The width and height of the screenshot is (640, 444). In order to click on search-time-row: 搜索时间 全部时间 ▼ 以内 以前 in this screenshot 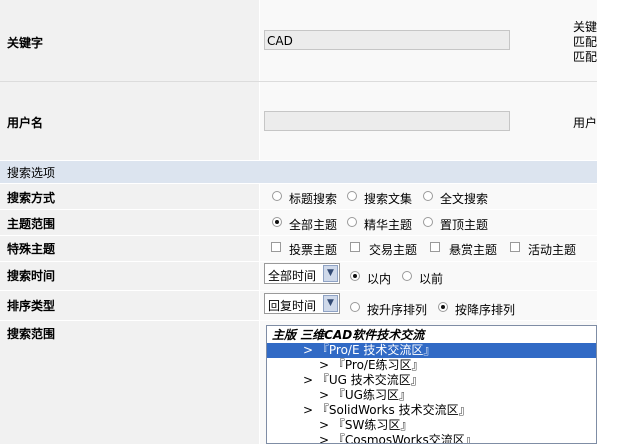, I will do `click(298, 276)`.